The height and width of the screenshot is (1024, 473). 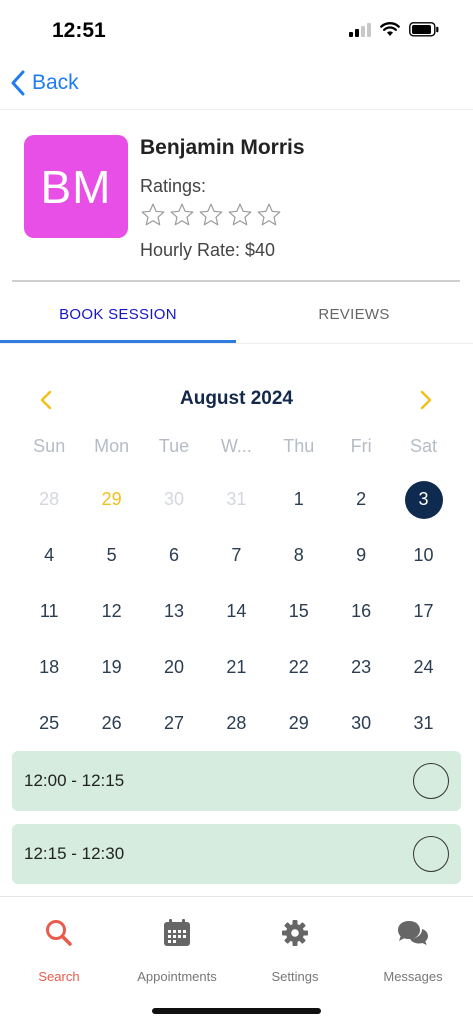 I want to click on calendar-day-number: 10, so click(x=423, y=555).